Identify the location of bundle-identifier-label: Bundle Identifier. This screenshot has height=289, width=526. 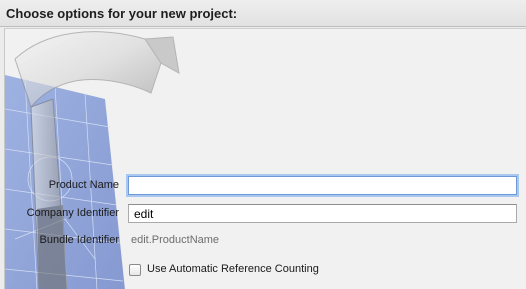
(79, 240).